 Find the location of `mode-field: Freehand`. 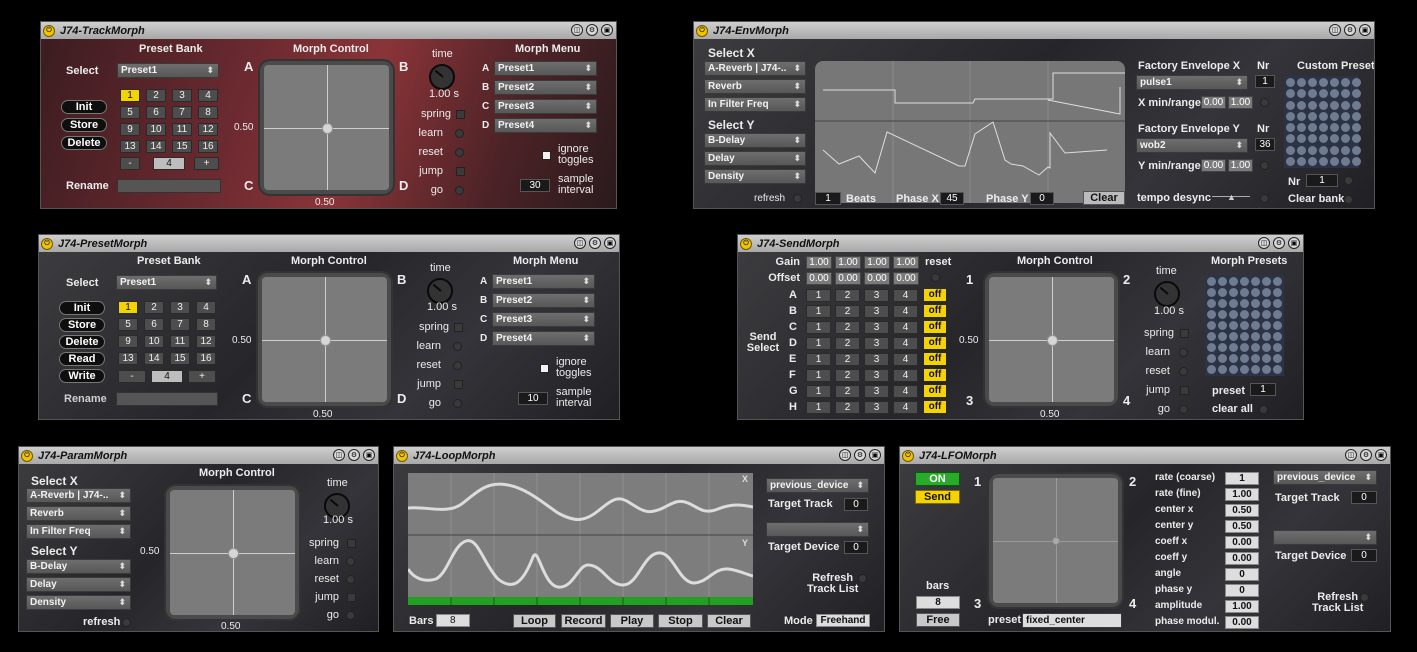

mode-field: Freehand is located at coordinates (843, 620).